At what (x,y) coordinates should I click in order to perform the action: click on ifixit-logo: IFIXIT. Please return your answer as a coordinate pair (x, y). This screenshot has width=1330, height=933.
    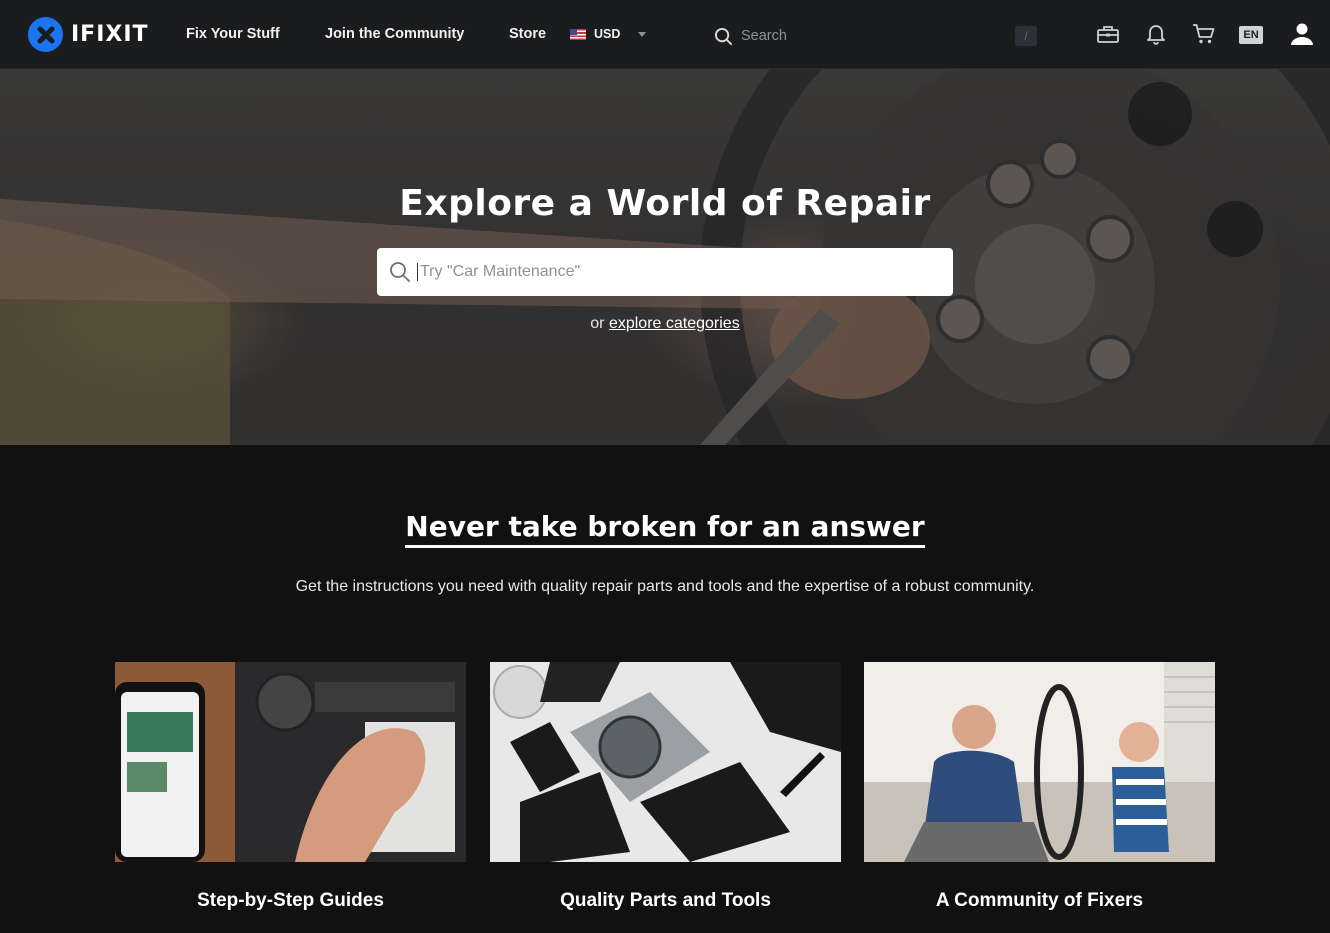
    Looking at the image, I should click on (88, 34).